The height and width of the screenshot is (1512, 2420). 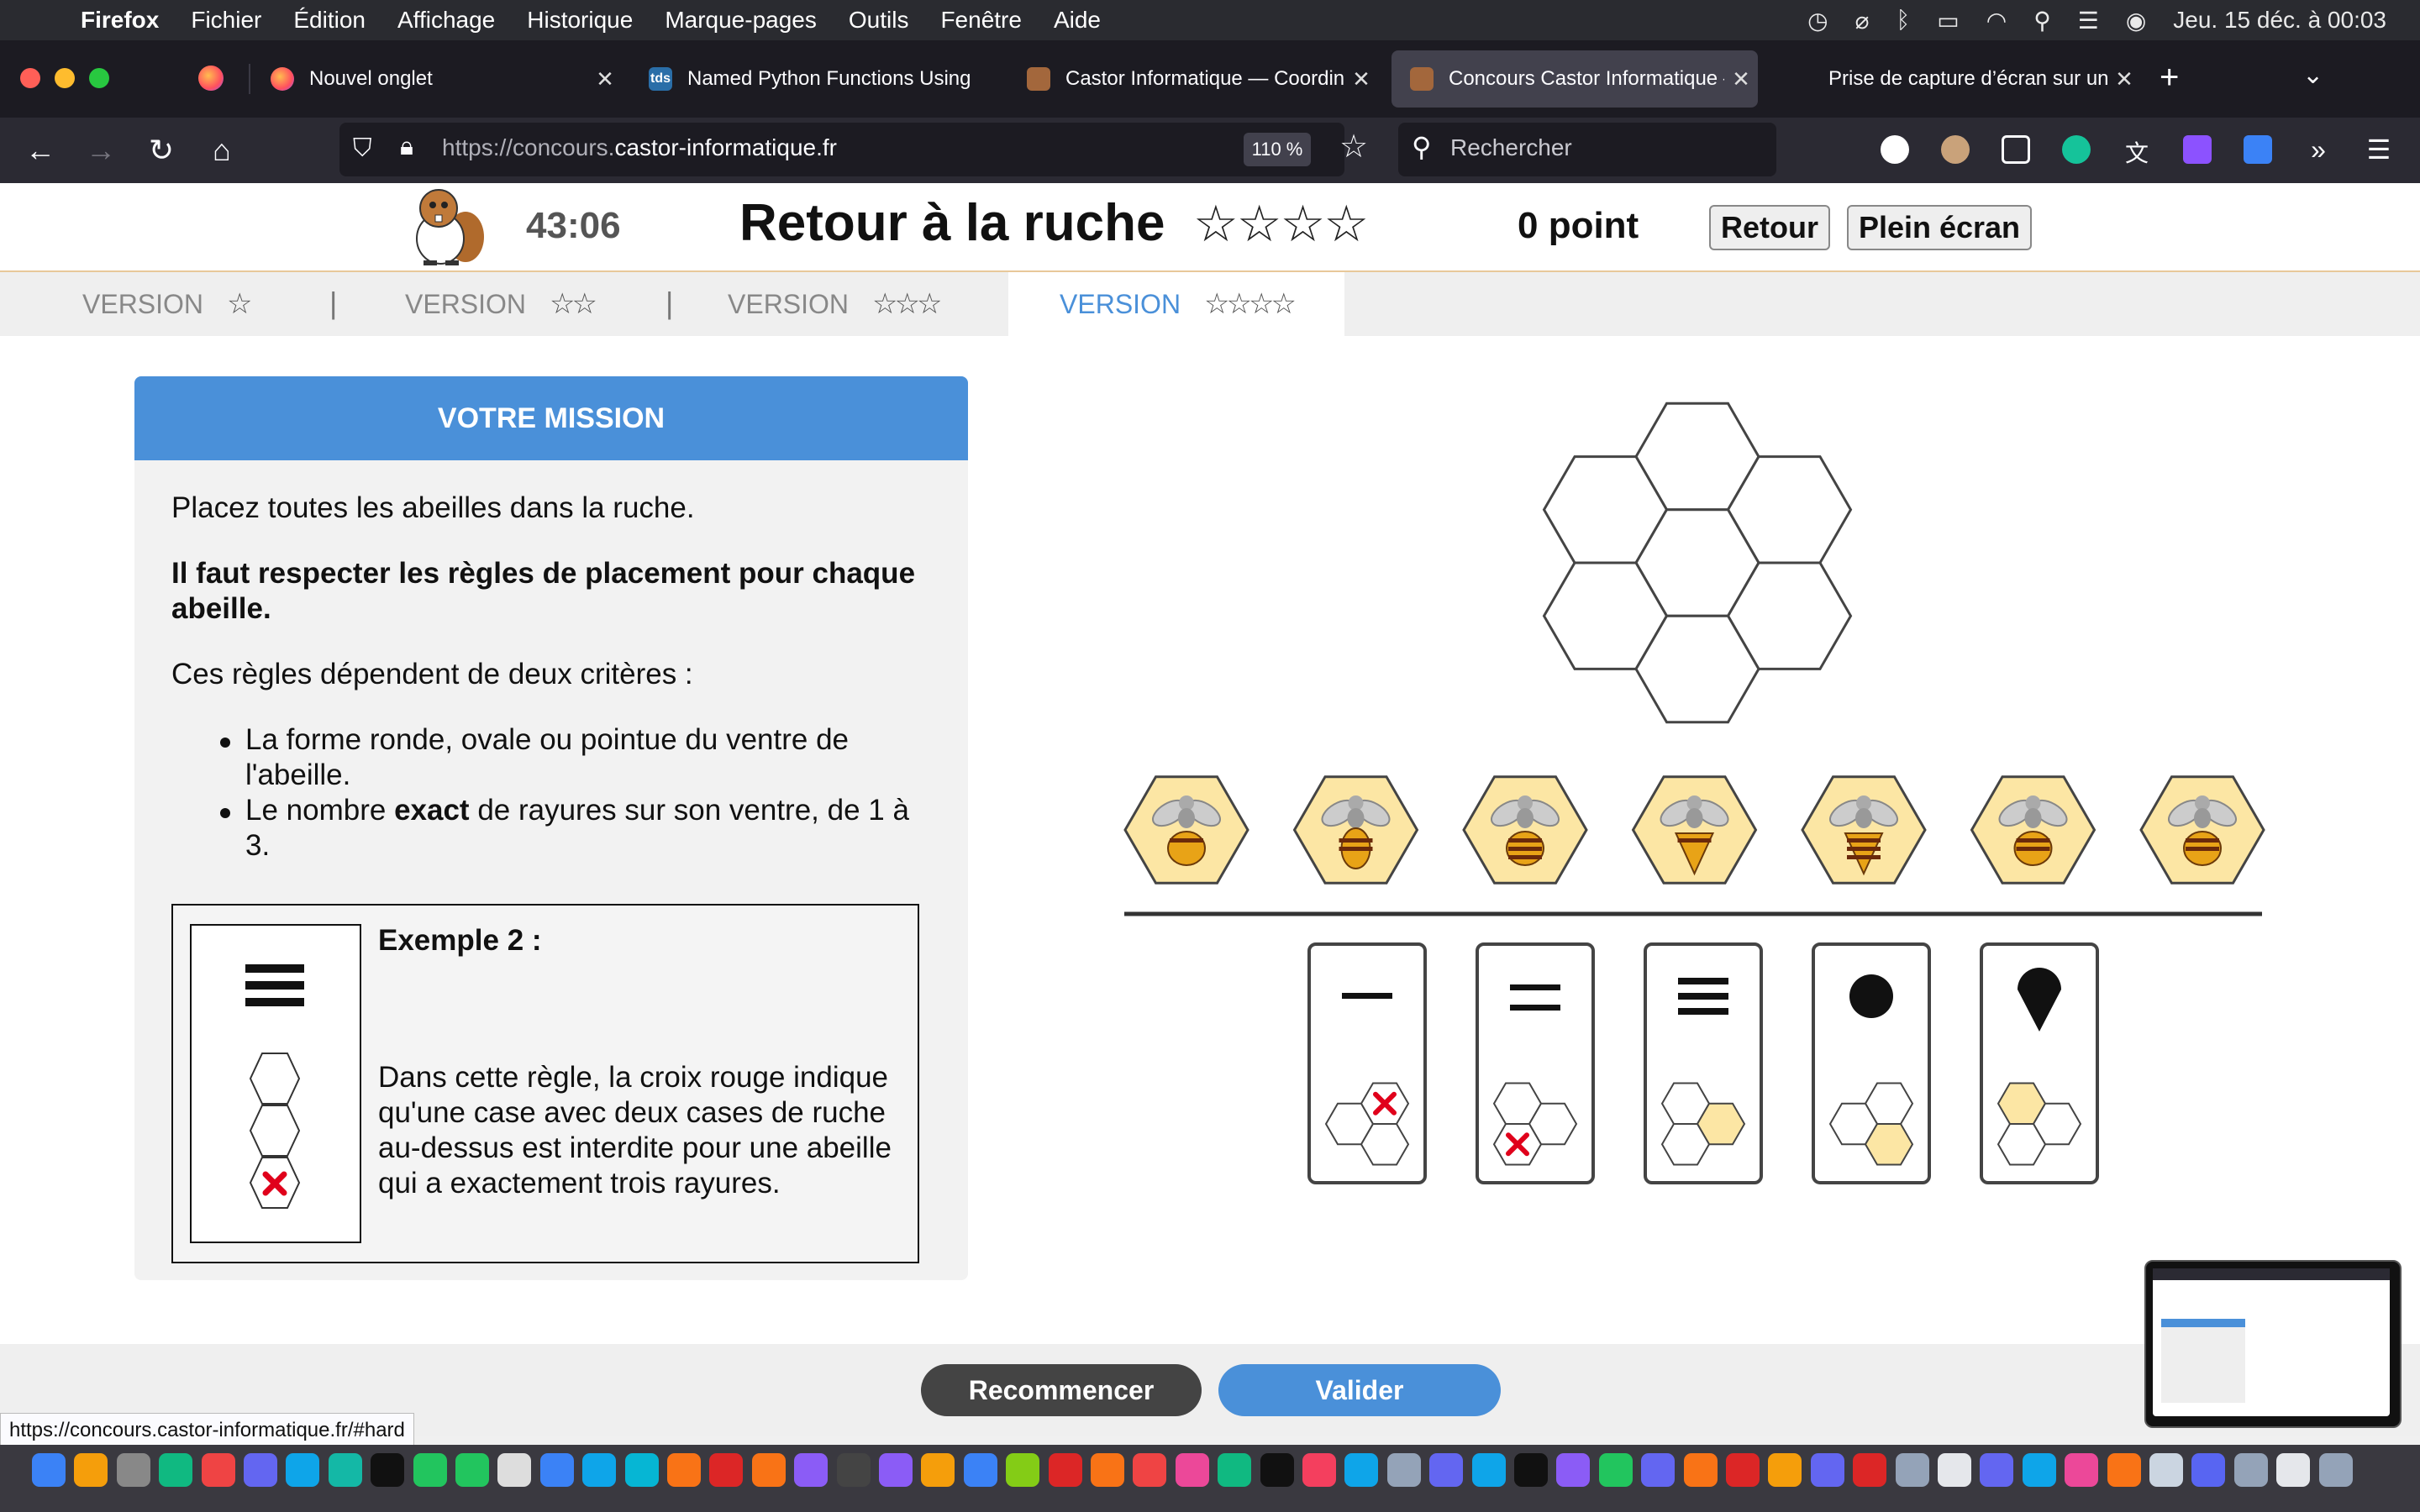 What do you see at coordinates (120, 20) in the screenshot?
I see `menu-firefox: Firefox` at bounding box center [120, 20].